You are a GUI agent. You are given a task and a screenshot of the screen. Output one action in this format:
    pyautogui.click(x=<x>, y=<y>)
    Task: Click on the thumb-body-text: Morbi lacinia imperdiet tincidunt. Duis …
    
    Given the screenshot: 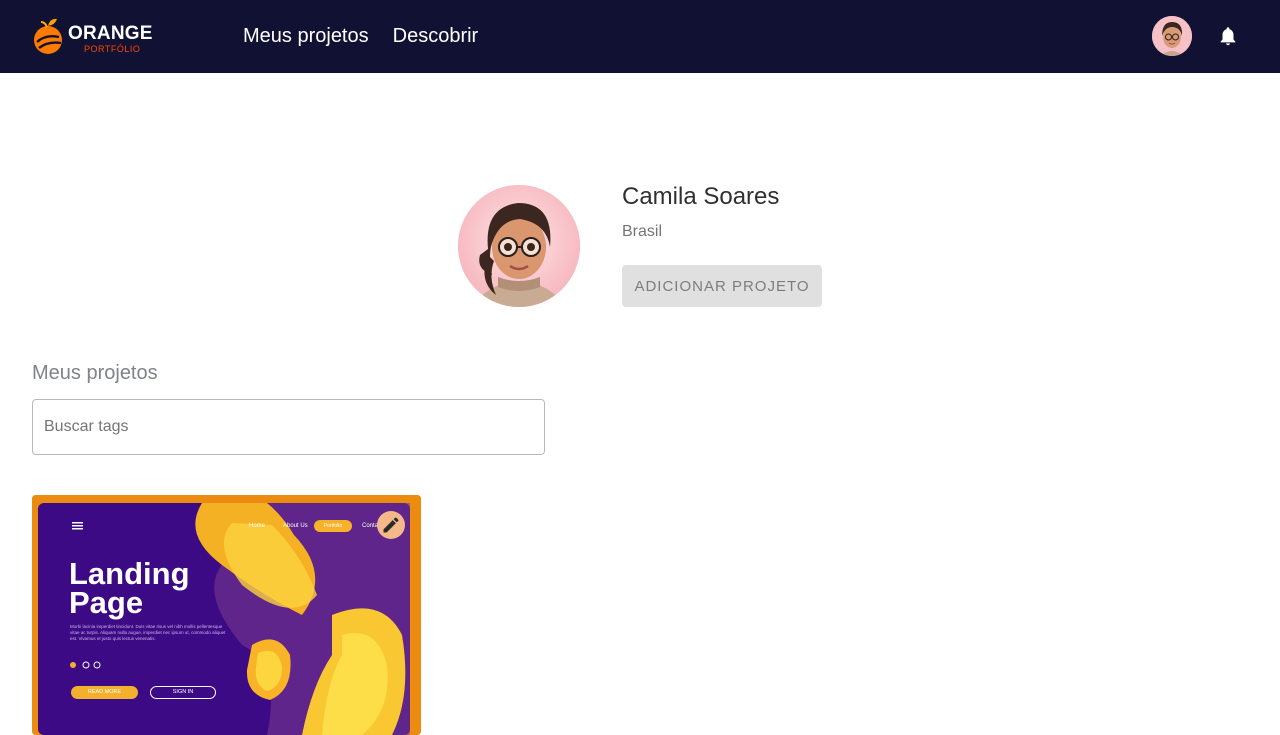 What is the action you would take?
    pyautogui.click(x=148, y=632)
    